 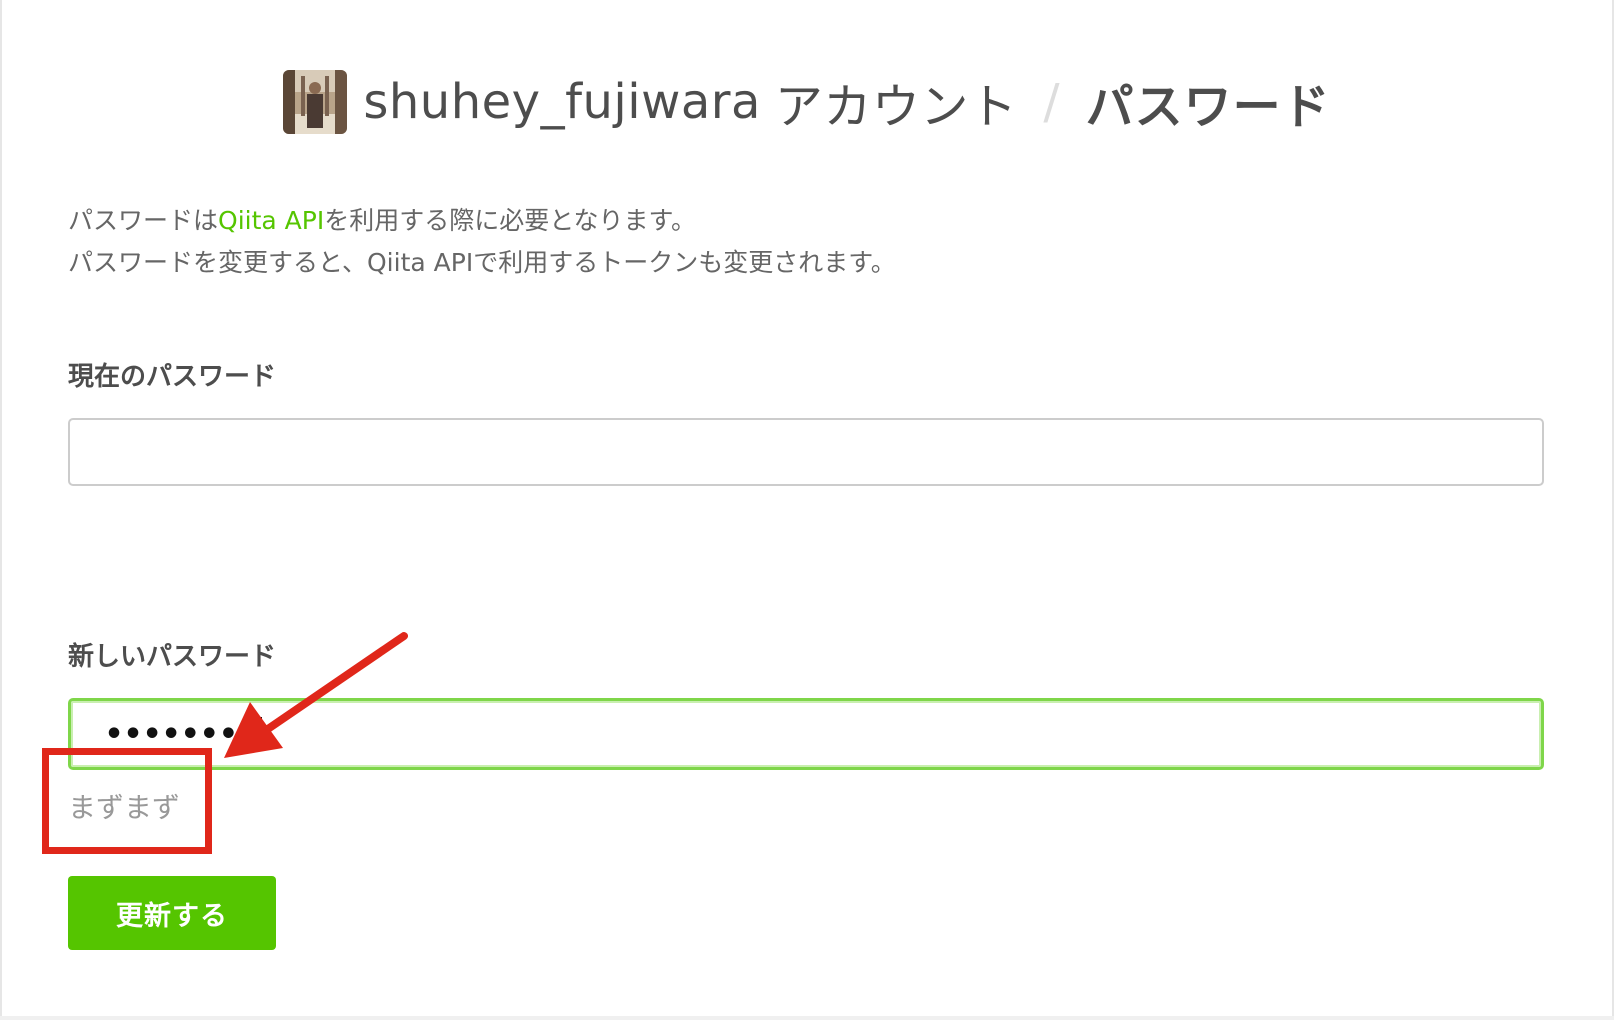 I want to click on description-line-1: パスワードはQiita APIを利用する際に必要となります。, so click(x=768, y=221).